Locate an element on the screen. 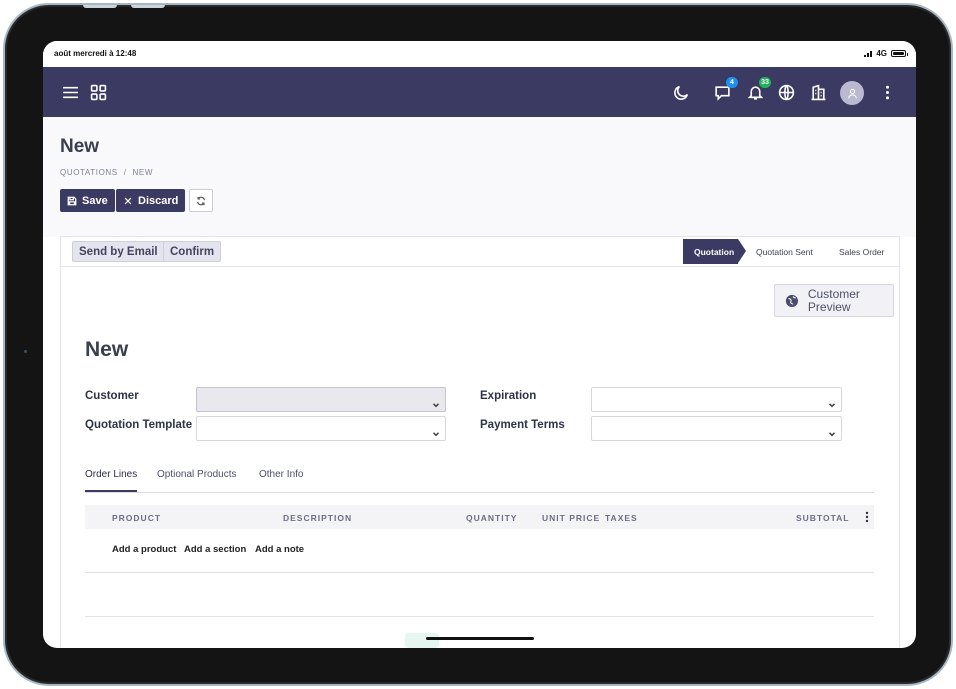 The width and height of the screenshot is (956, 689). add-section-link: Add a section is located at coordinates (215, 549).